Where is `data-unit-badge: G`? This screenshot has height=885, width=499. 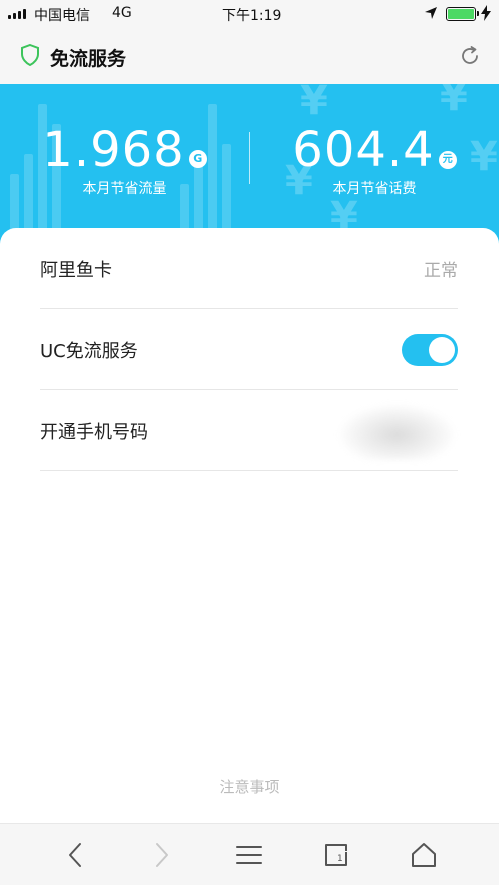
data-unit-badge: G is located at coordinates (197, 159).